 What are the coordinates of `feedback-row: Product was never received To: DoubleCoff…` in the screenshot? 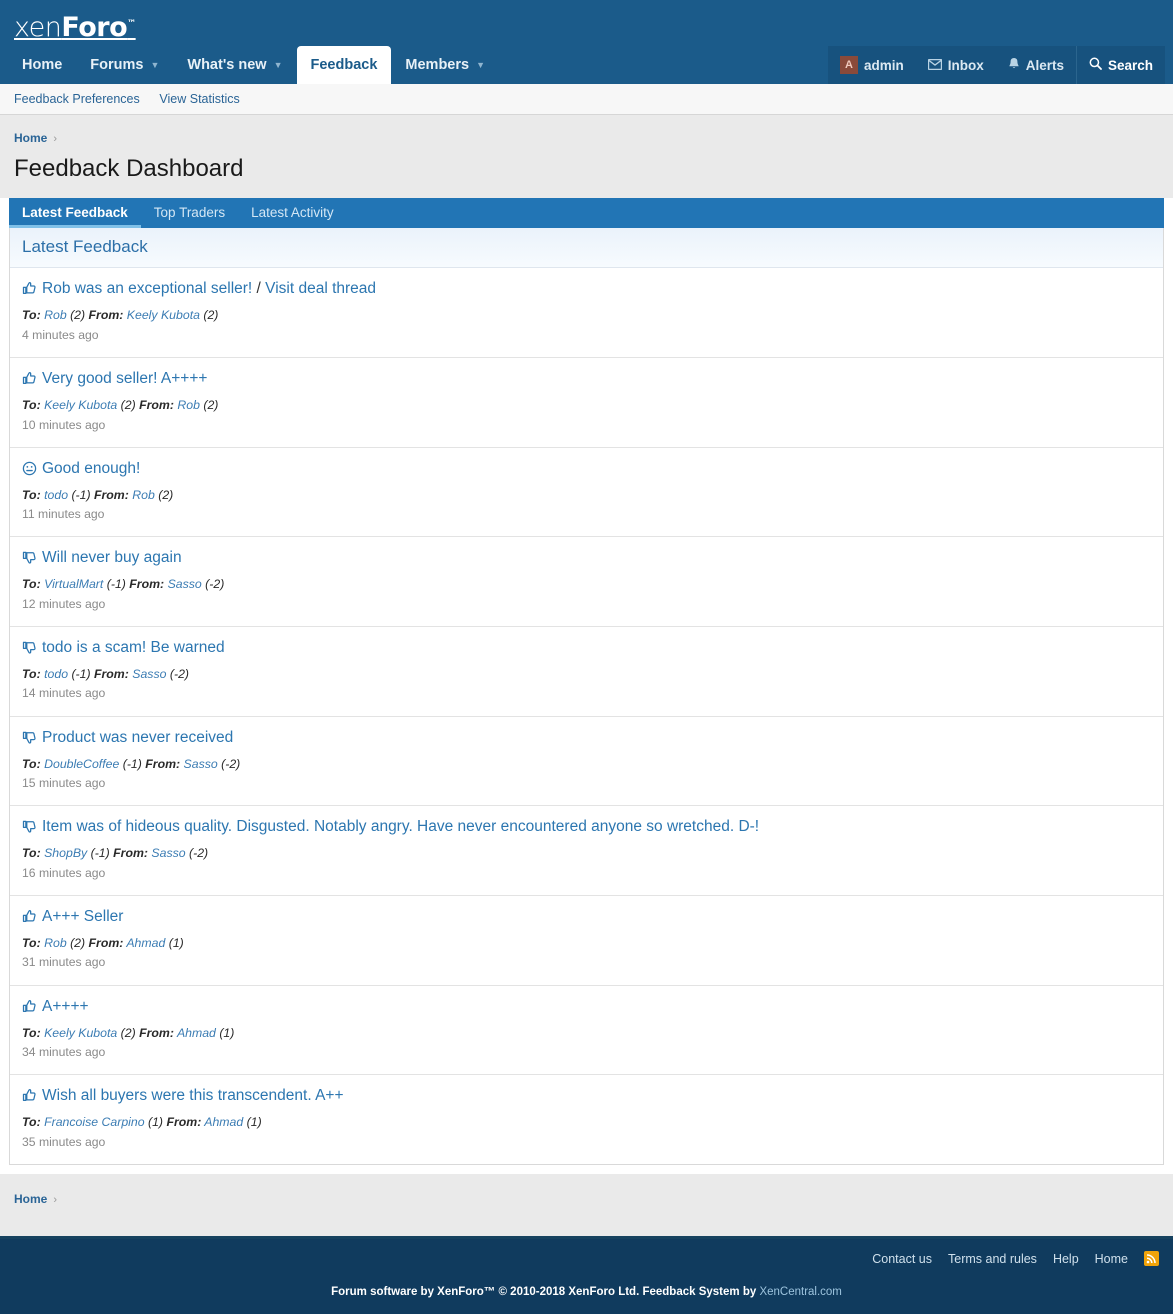 It's located at (586, 762).